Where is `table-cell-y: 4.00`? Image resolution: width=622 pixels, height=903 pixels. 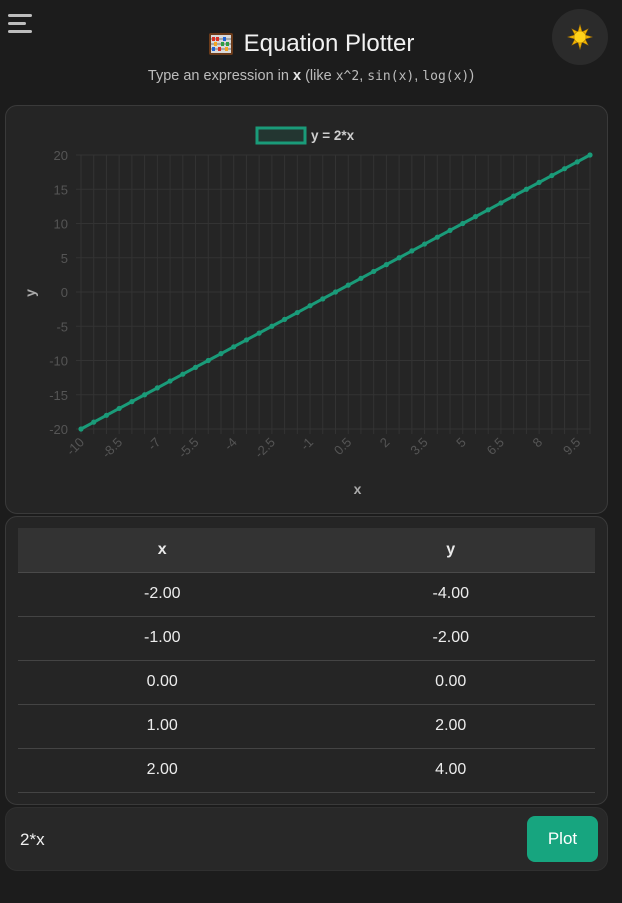 table-cell-y: 4.00 is located at coordinates (450, 770).